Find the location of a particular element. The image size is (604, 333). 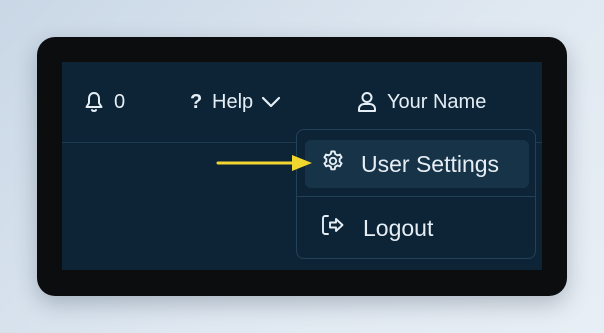

gear-icon is located at coordinates (333, 164).